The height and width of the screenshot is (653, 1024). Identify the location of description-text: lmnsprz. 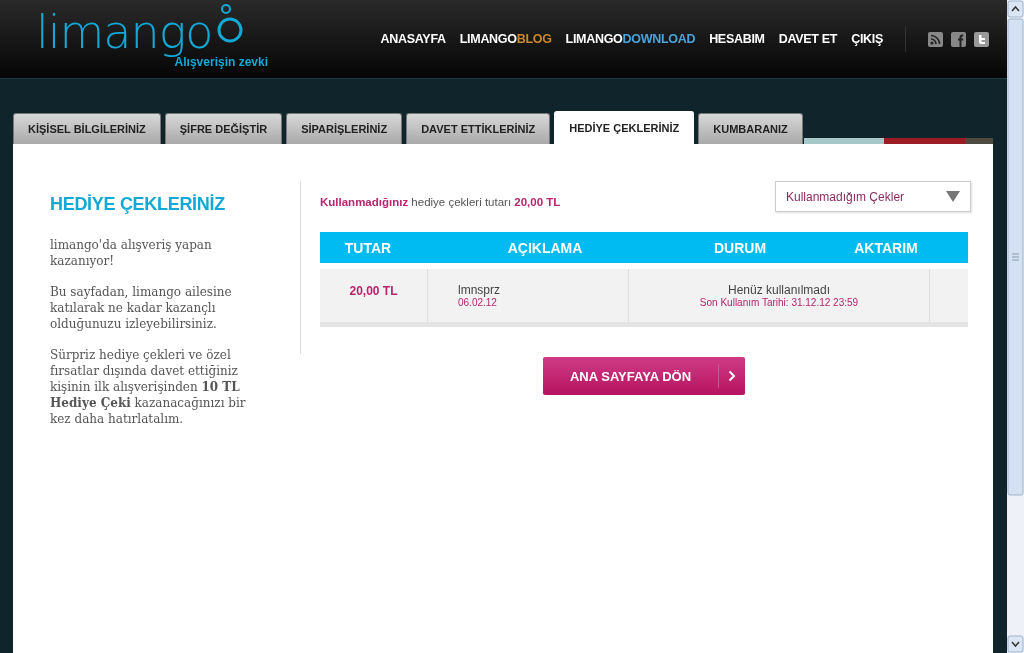
(479, 290).